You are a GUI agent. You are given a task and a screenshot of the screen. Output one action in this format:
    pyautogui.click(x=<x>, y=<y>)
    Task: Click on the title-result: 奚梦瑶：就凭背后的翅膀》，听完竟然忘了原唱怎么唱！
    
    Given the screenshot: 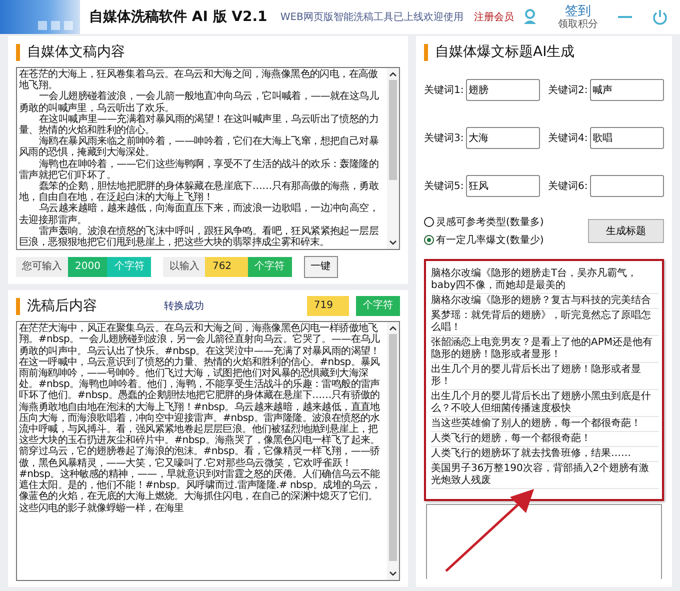 What is the action you would take?
    pyautogui.click(x=545, y=322)
    